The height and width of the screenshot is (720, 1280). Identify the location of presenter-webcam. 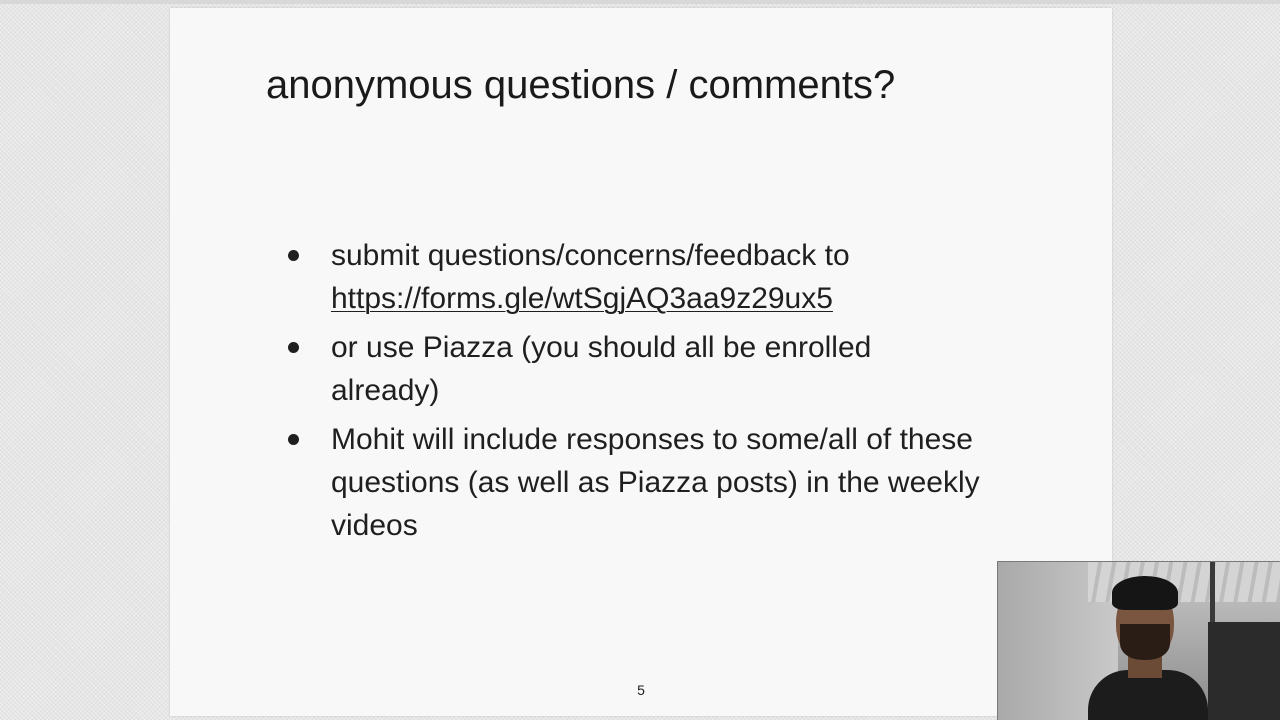
(1138, 640).